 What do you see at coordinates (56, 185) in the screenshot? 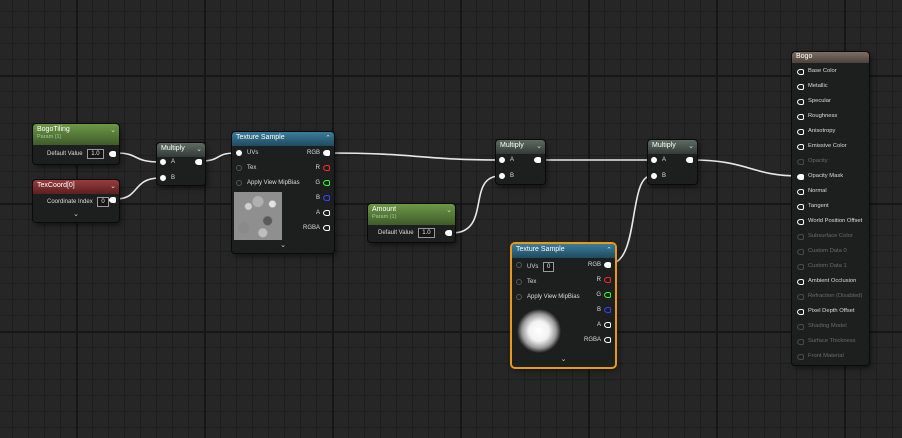
I see `node-title: TexCoord[0]` at bounding box center [56, 185].